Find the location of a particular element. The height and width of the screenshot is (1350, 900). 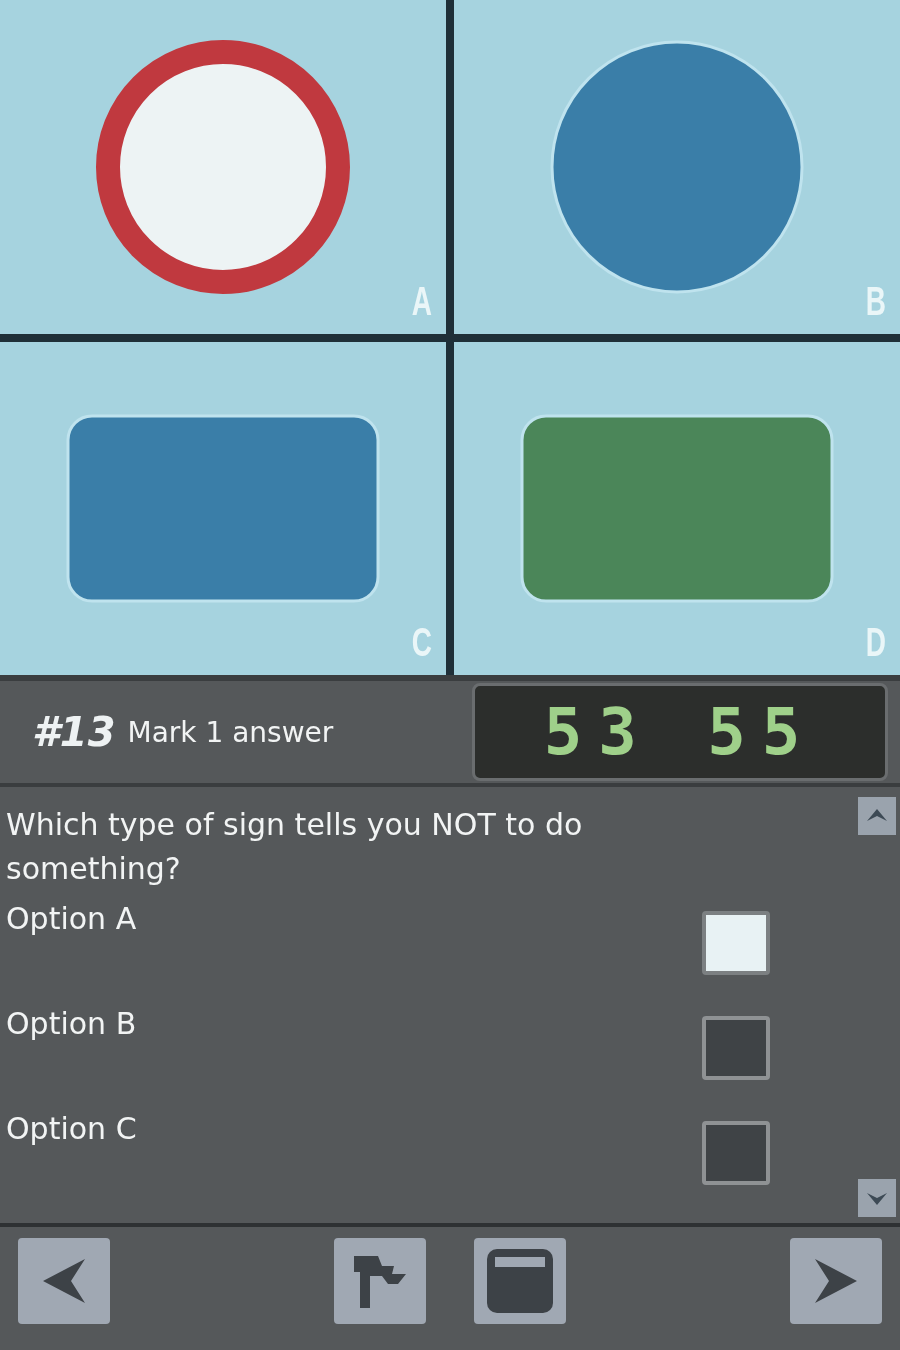

option-letter: C is located at coordinates (421, 642).